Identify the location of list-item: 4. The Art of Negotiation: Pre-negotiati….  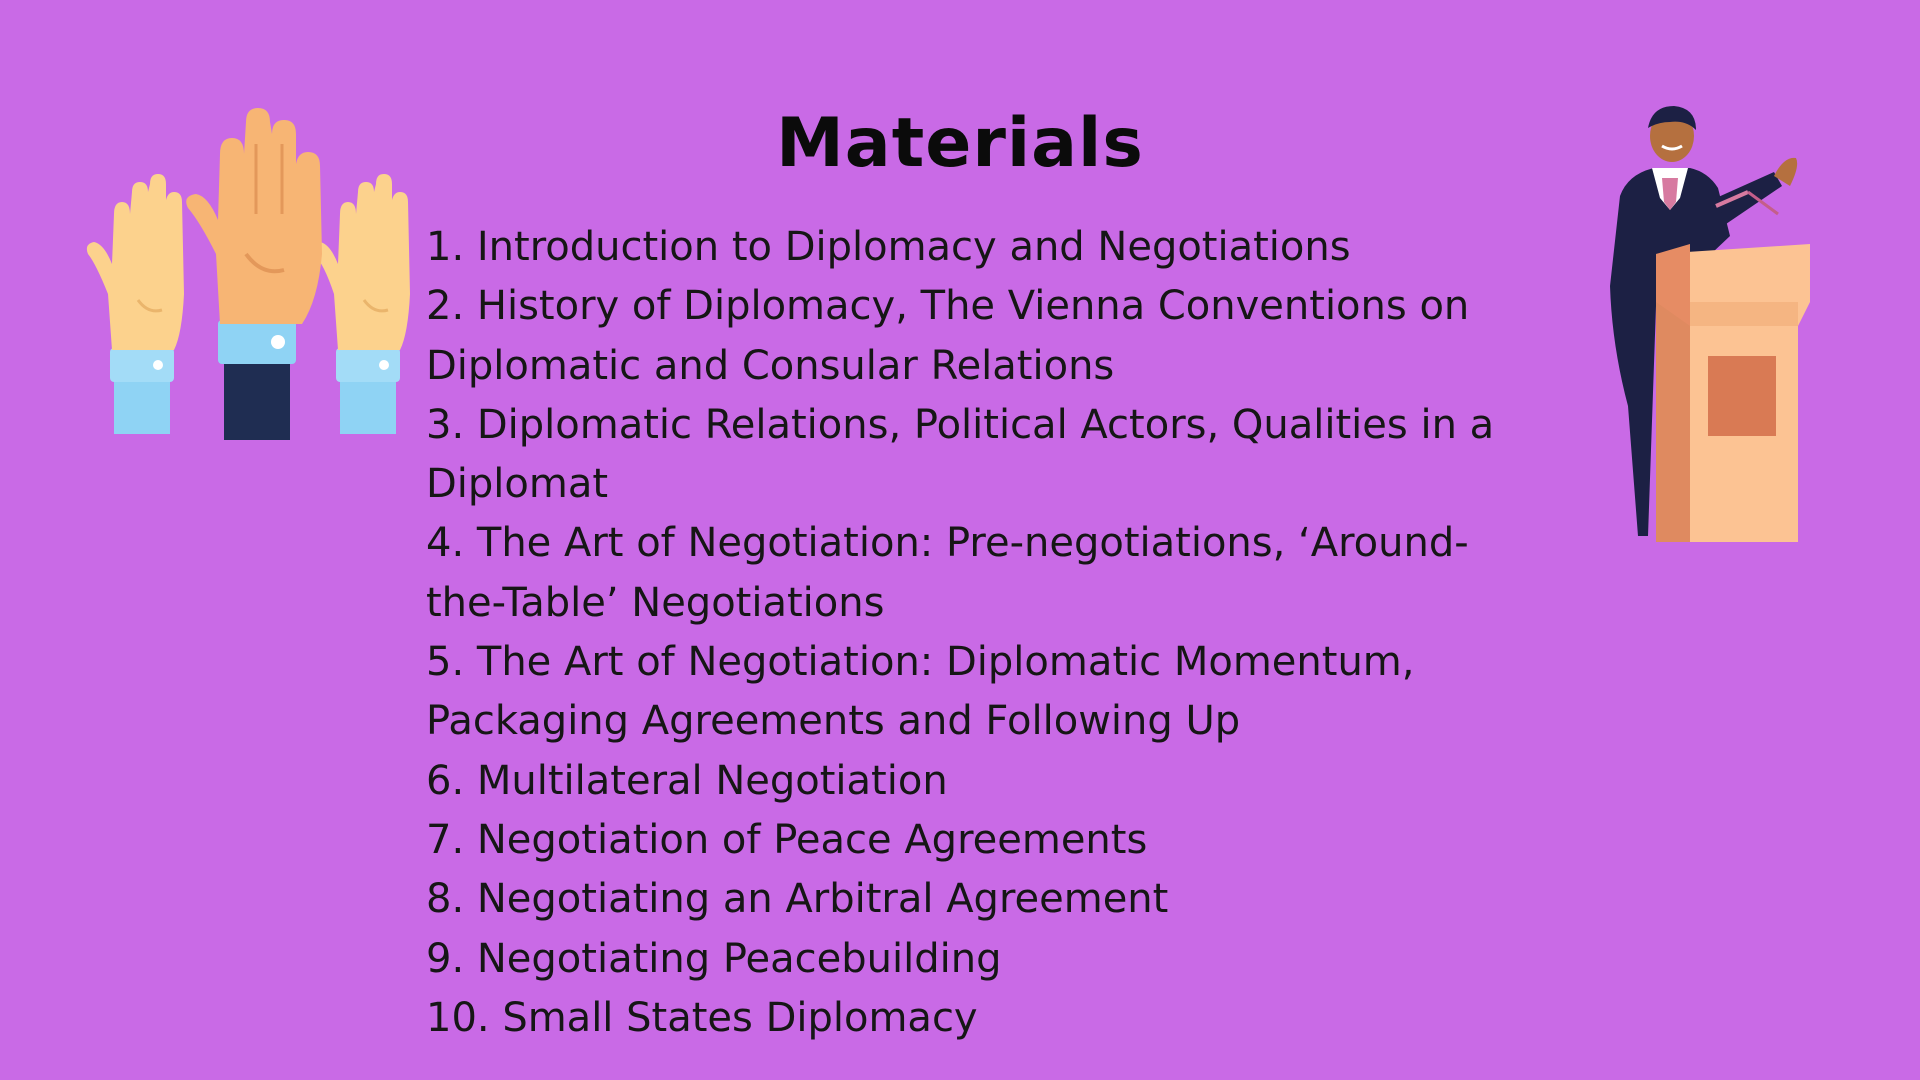
(947, 573).